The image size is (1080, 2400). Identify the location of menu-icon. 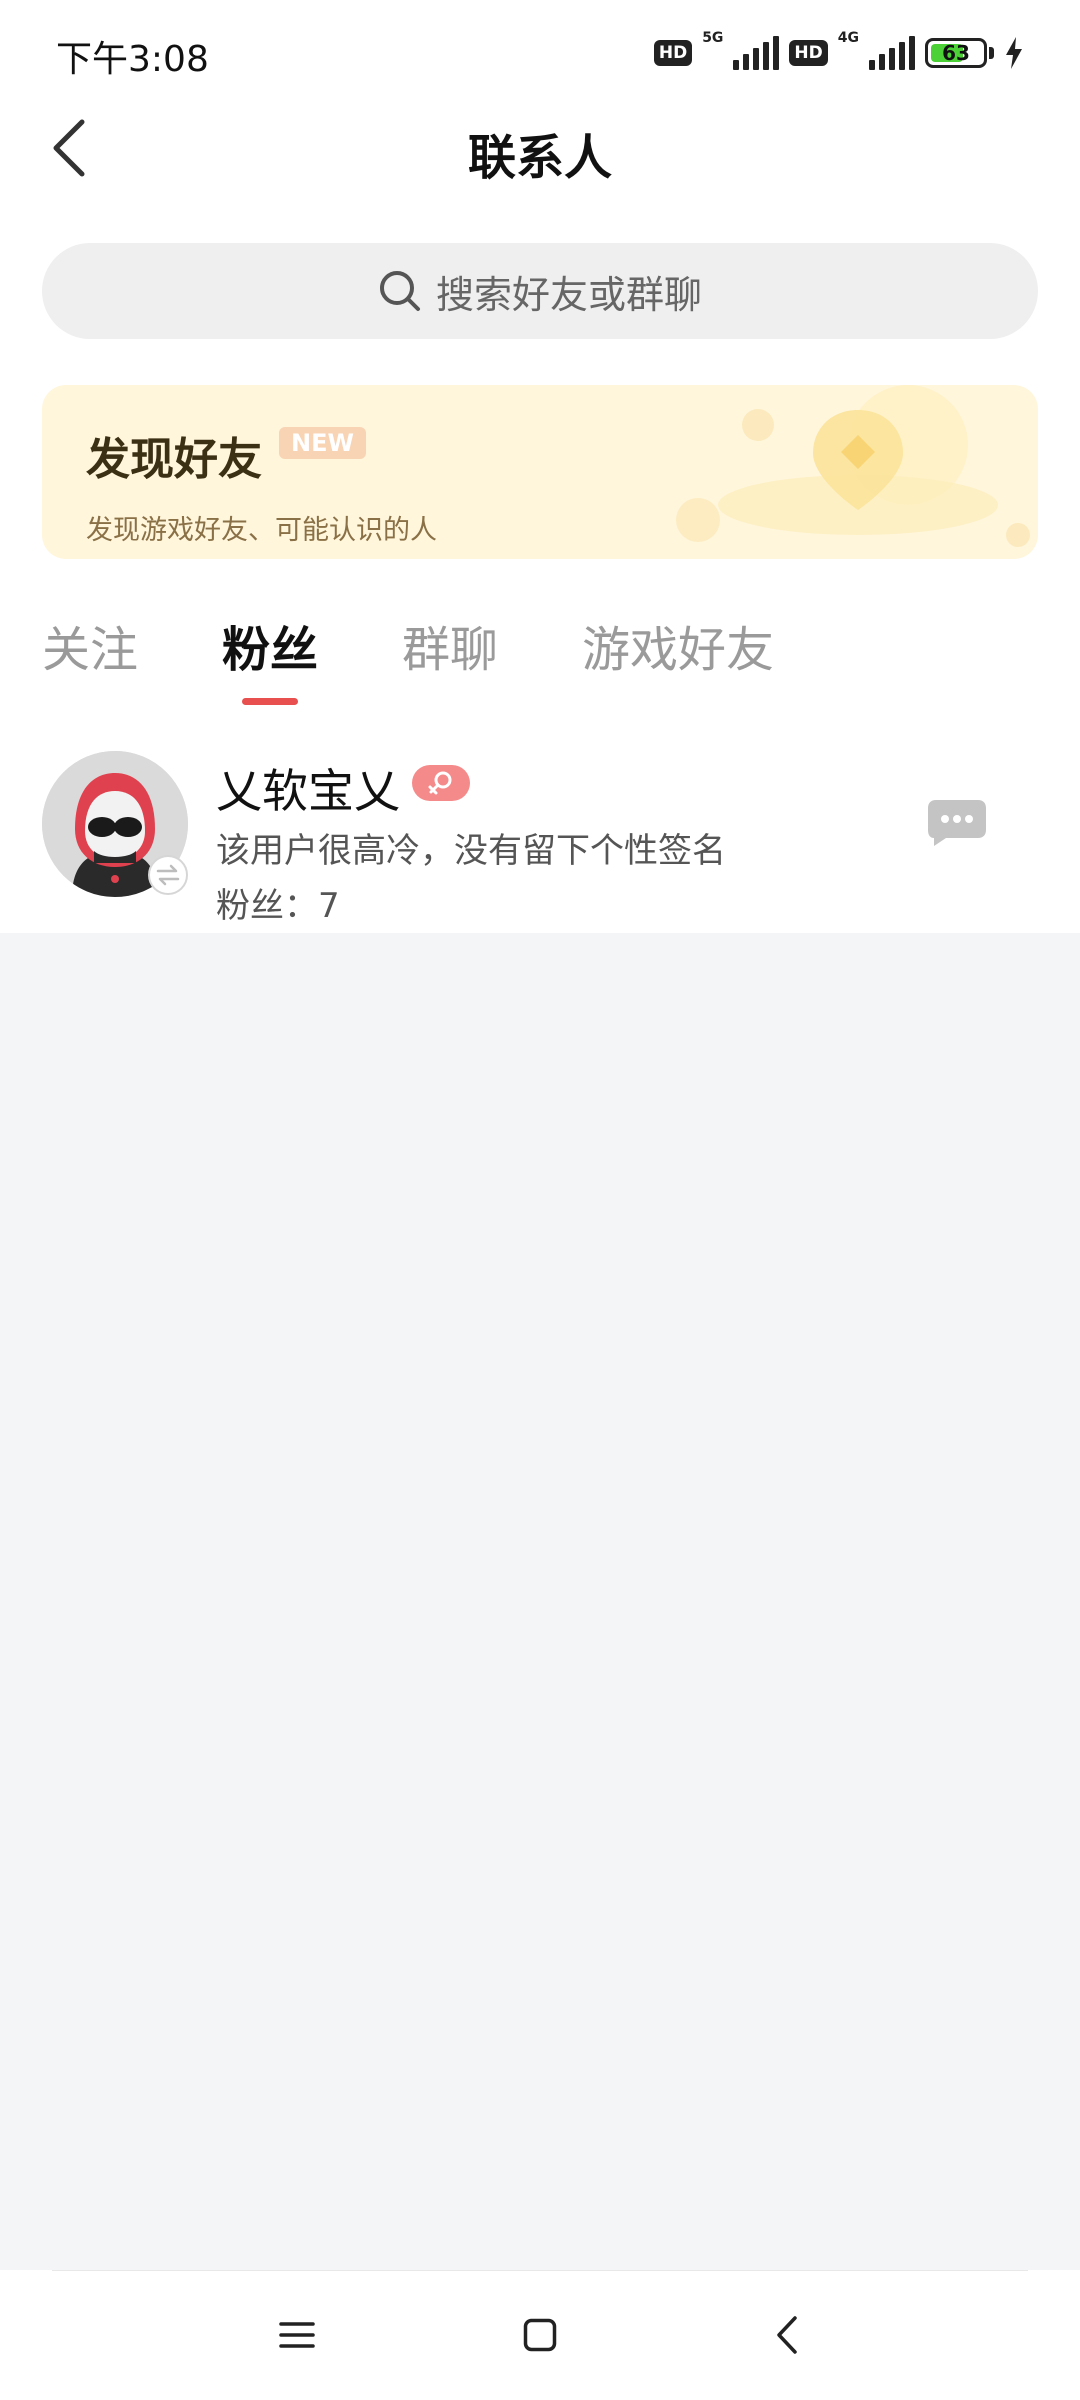
(297, 2335).